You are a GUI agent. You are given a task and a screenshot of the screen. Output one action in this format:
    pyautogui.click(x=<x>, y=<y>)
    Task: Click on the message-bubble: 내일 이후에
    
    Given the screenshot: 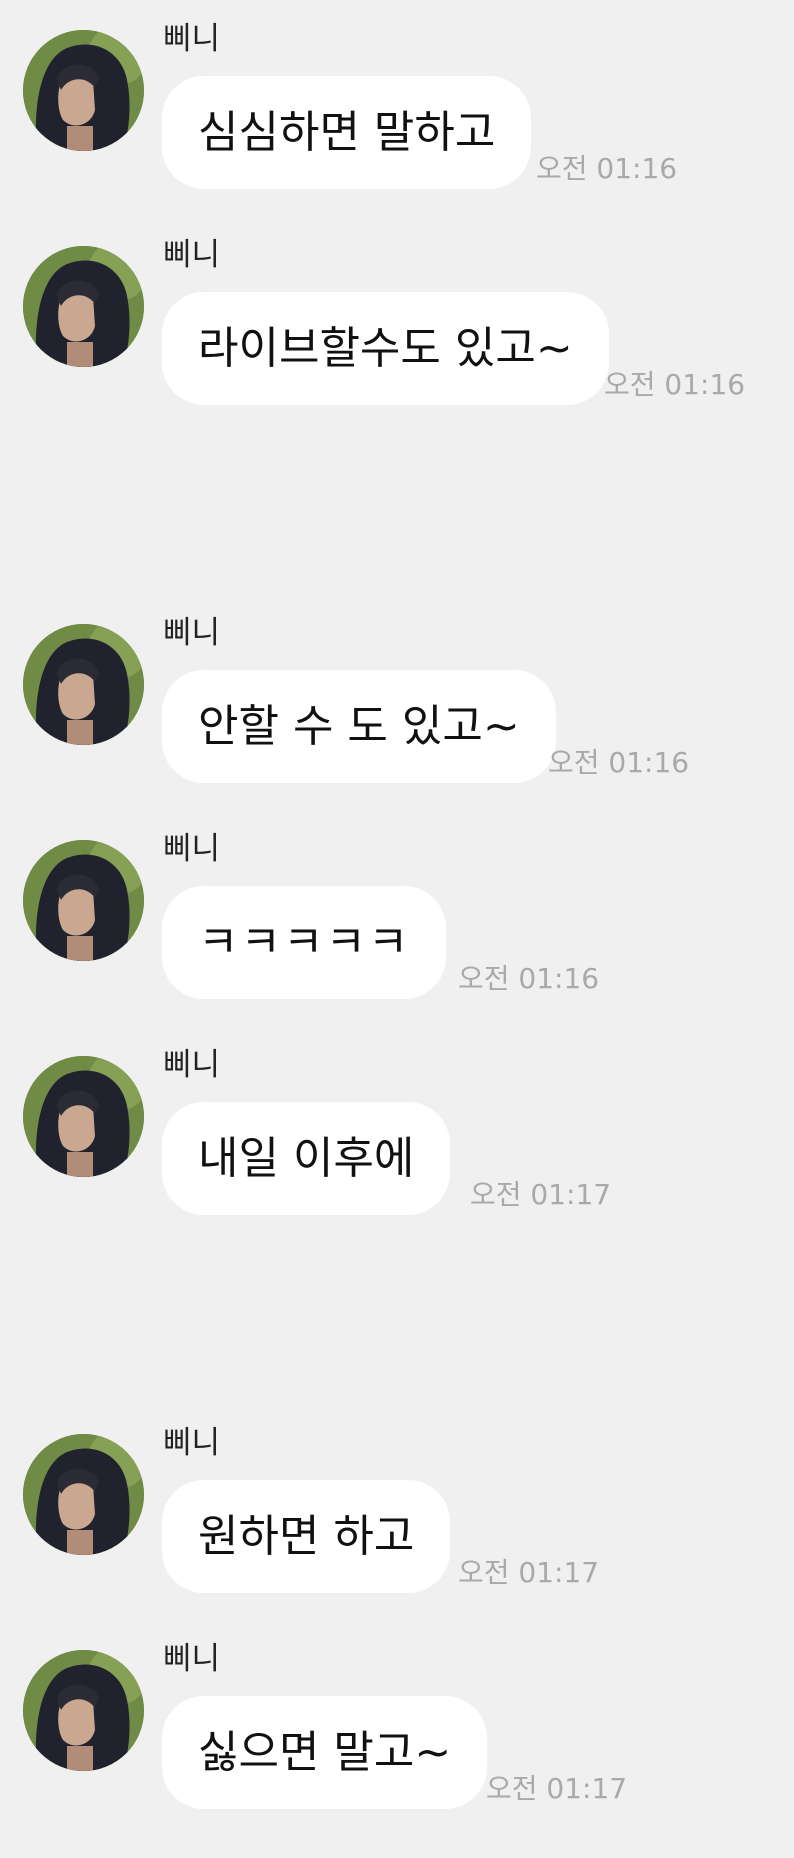 What is the action you would take?
    pyautogui.click(x=306, y=1158)
    